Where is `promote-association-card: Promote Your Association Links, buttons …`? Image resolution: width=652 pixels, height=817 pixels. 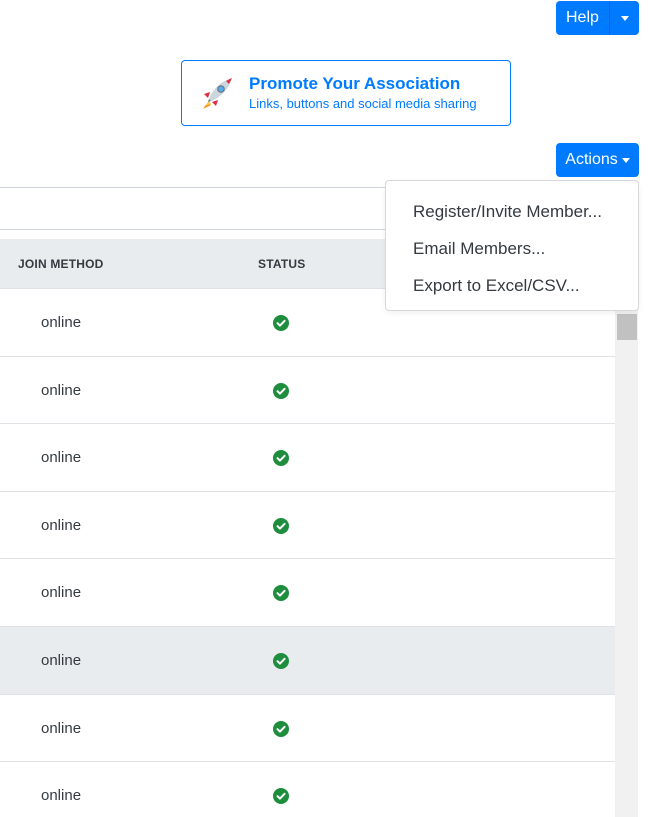 promote-association-card: Promote Your Association Links, buttons … is located at coordinates (346, 93).